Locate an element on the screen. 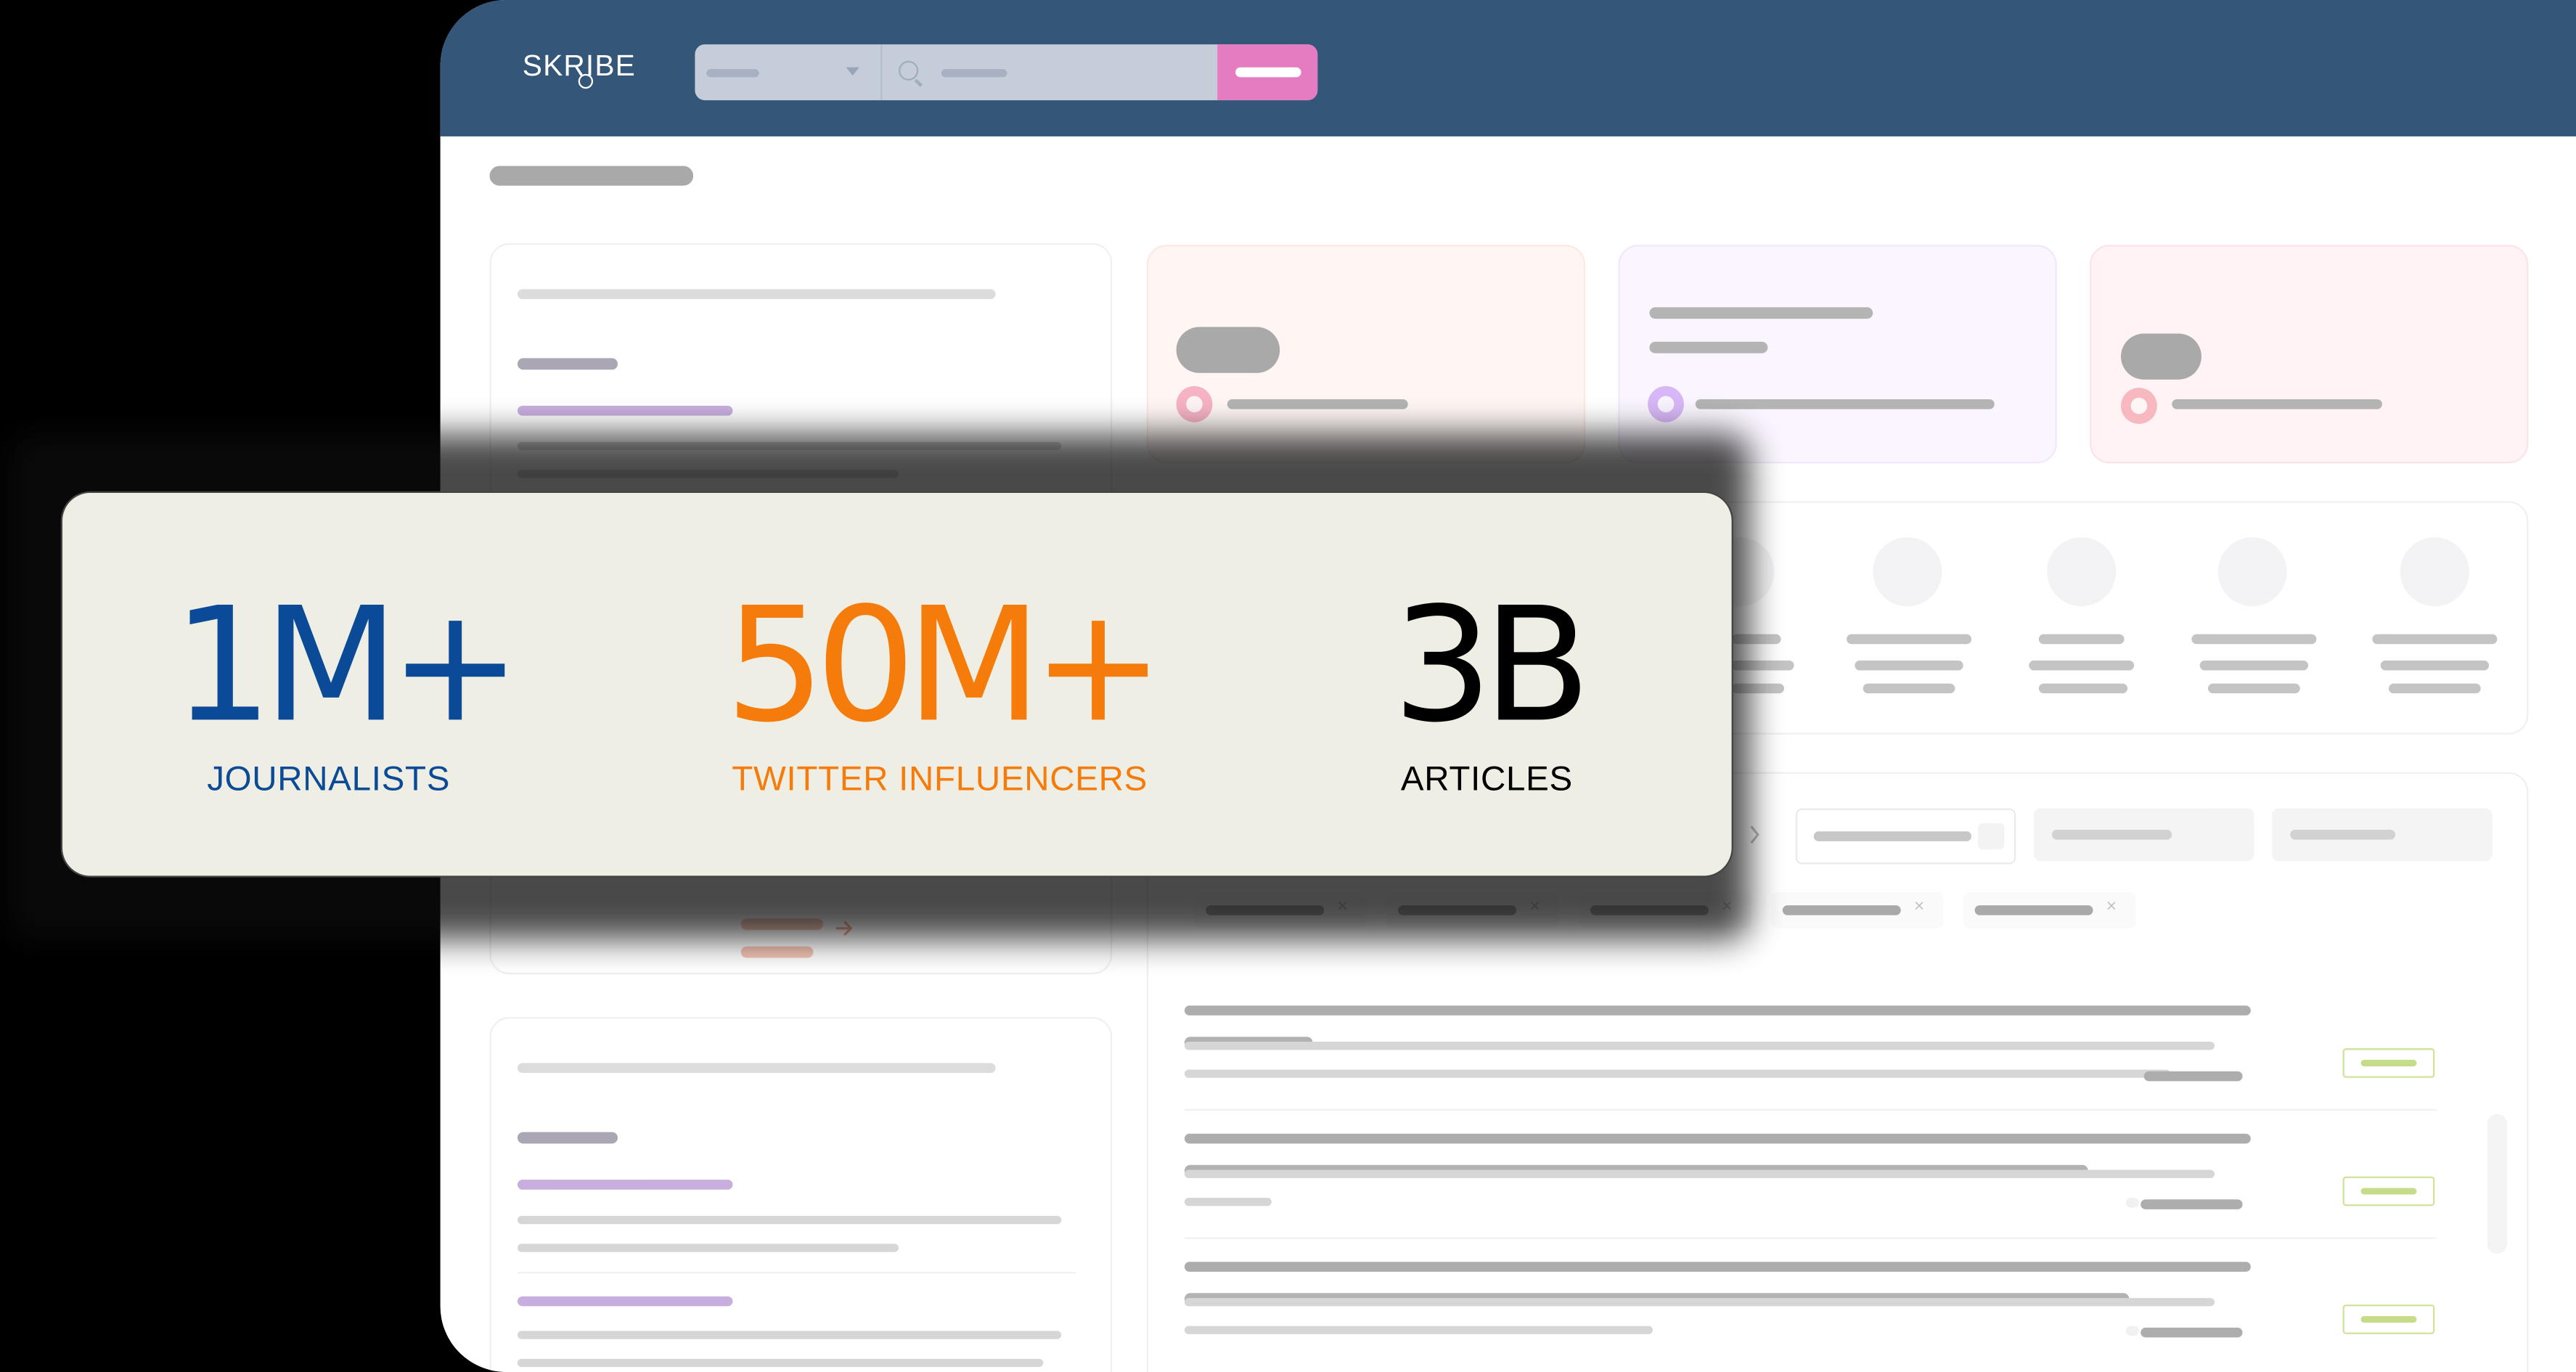  page-title is located at coordinates (591, 176).